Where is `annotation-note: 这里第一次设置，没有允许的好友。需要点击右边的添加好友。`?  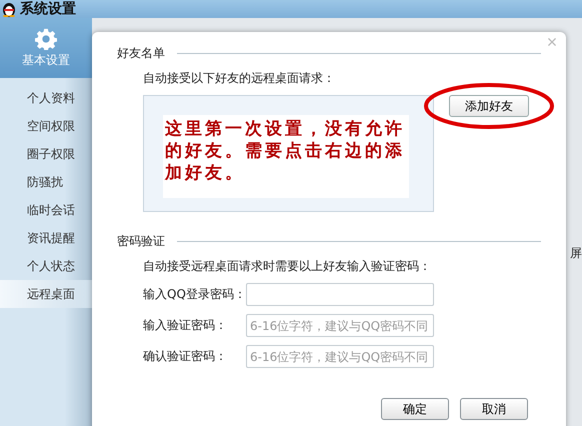 annotation-note: 这里第一次设置，没有允许的好友。需要点击右边的添加好友。 is located at coordinates (286, 156).